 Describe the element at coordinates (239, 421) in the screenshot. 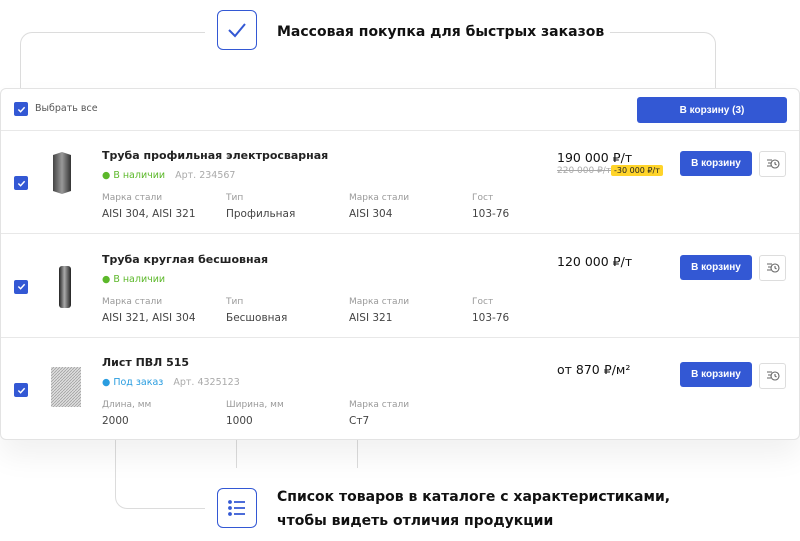

I see `spec-value: 1000` at that location.